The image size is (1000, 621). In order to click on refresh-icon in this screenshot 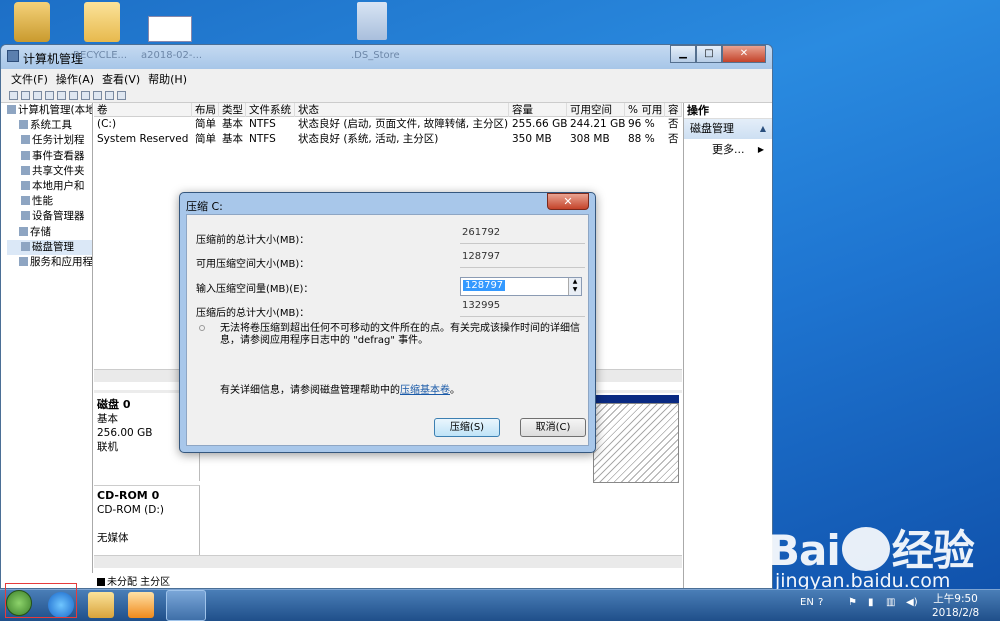, I will do `click(85, 95)`.